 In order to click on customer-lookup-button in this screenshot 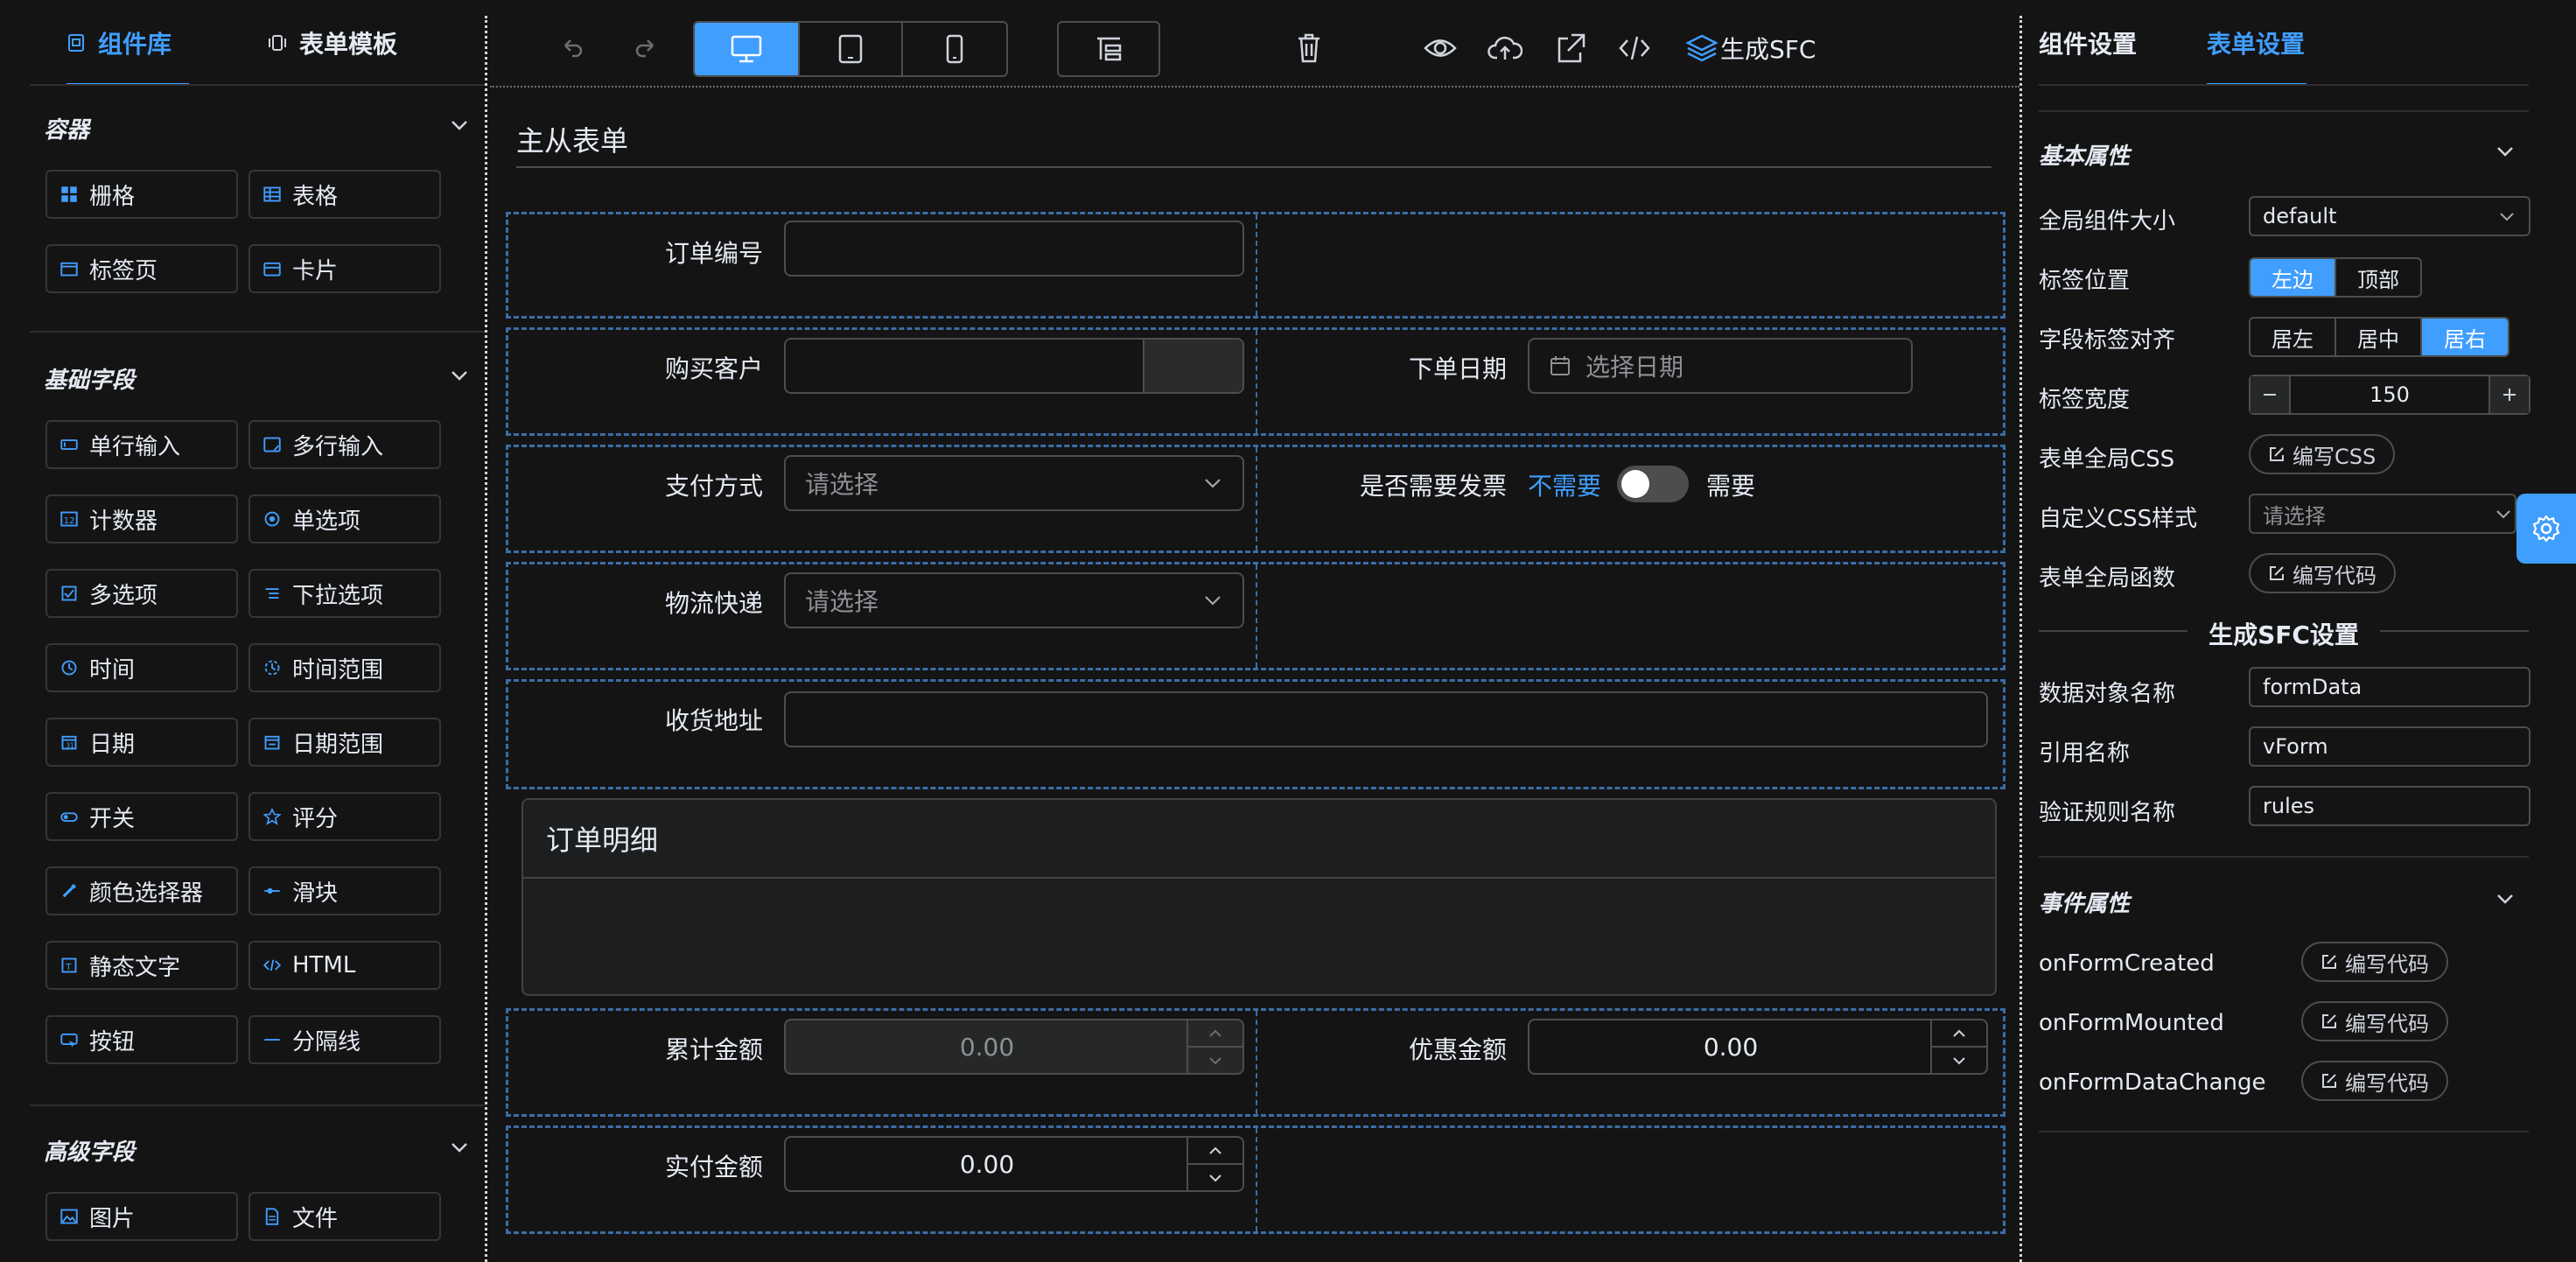, I will do `click(1192, 366)`.